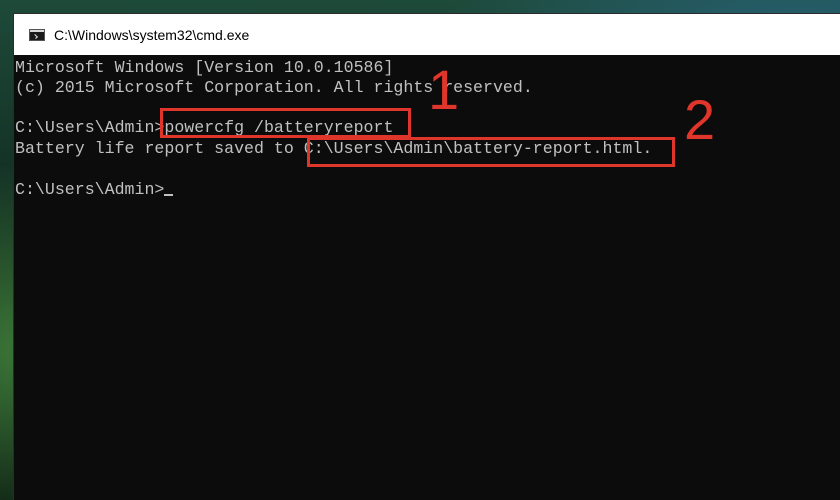  Describe the element at coordinates (204, 67) in the screenshot. I see `console-line: Microsoft Windows [Version 10.0.10586]` at that location.